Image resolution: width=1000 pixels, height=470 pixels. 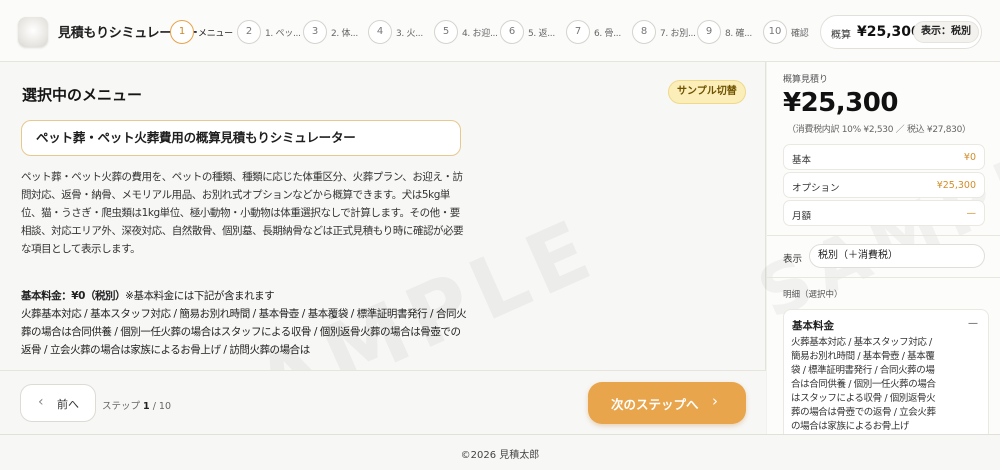 What do you see at coordinates (973, 323) in the screenshot?
I see `detail-amount: —` at bounding box center [973, 323].